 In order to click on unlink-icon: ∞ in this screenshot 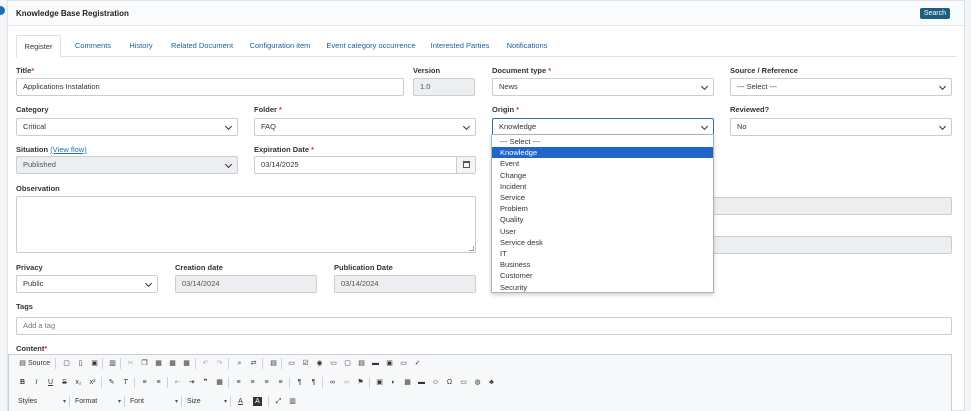, I will do `click(346, 382)`.